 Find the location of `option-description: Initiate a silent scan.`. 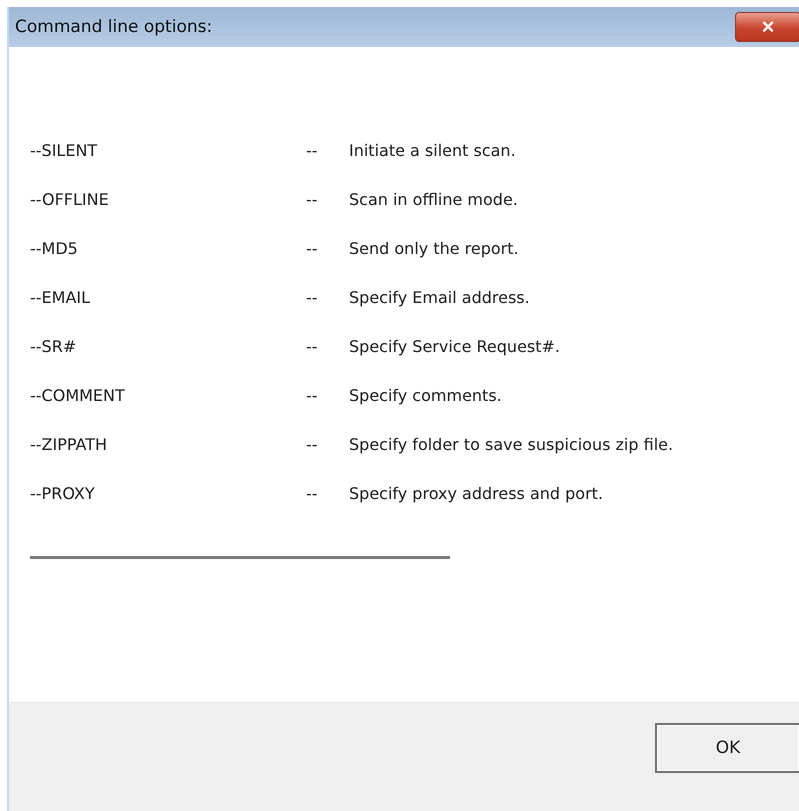

option-description: Initiate a silent scan. is located at coordinates (432, 150).